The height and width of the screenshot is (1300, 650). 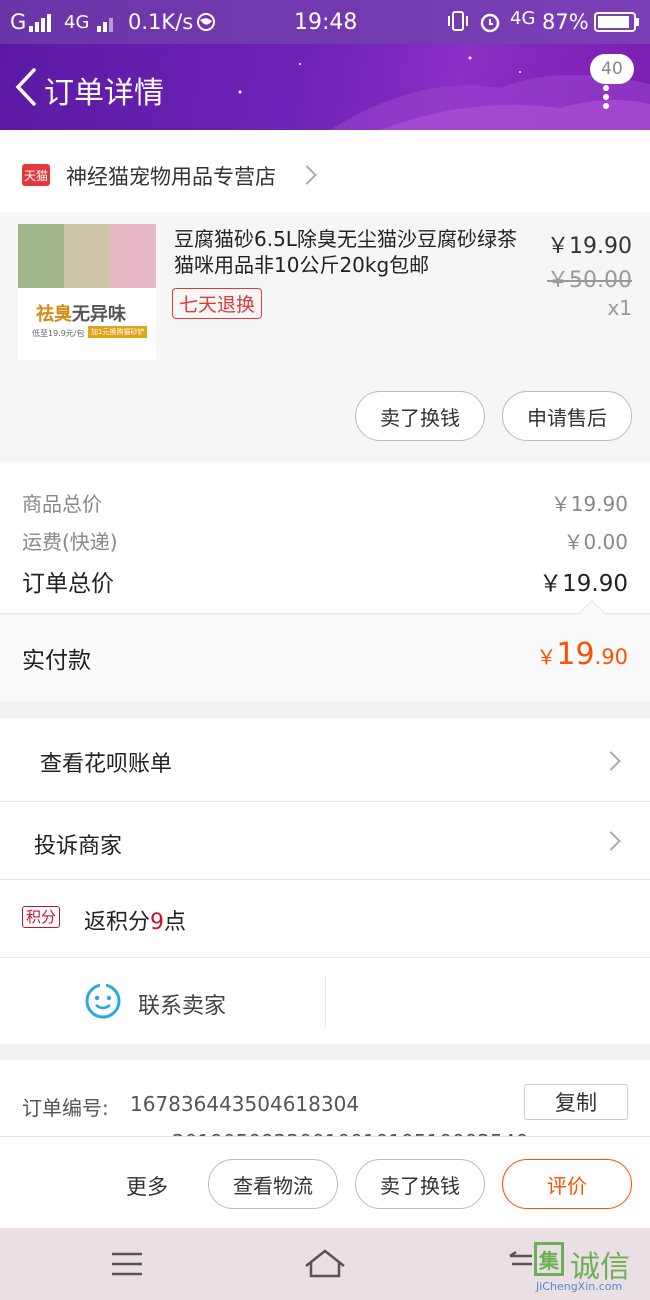 I want to click on points-tag: 积分, so click(x=41, y=917).